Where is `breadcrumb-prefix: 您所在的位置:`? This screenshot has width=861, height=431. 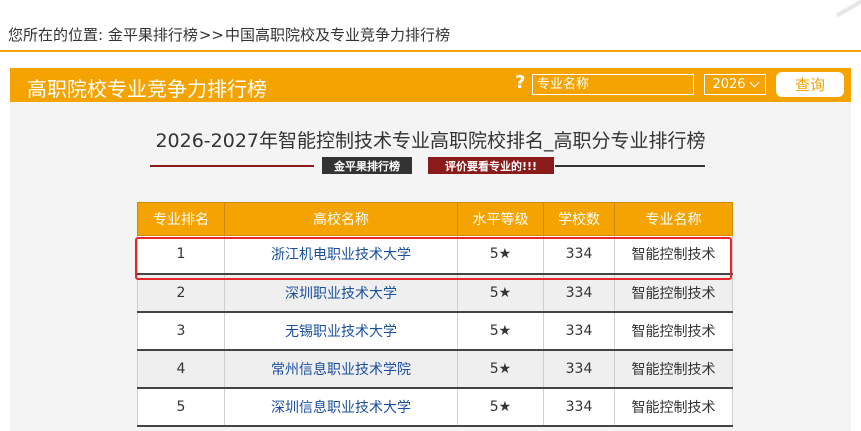 breadcrumb-prefix: 您所在的位置: is located at coordinates (56, 35).